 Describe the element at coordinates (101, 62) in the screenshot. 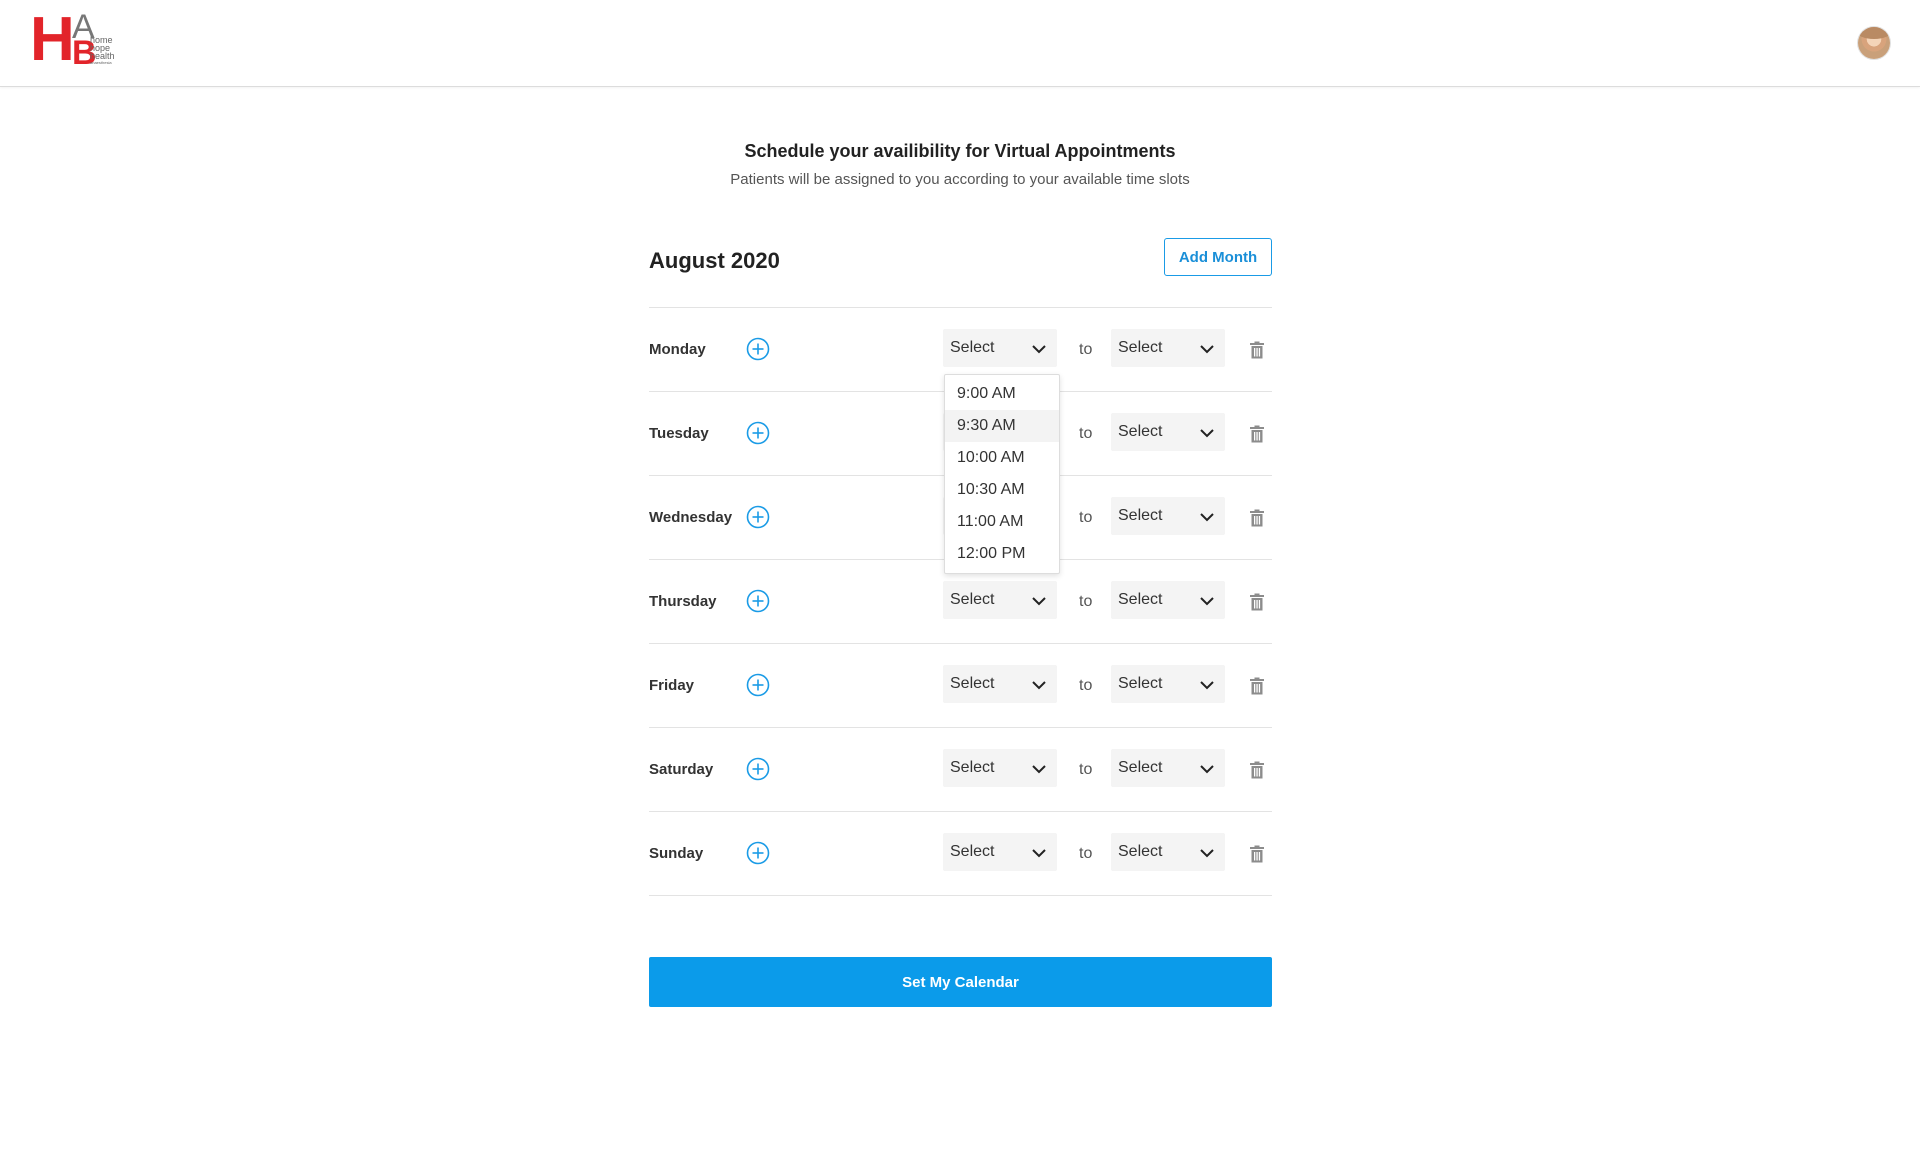

I see `logo-tagline: anaesthesia` at that location.